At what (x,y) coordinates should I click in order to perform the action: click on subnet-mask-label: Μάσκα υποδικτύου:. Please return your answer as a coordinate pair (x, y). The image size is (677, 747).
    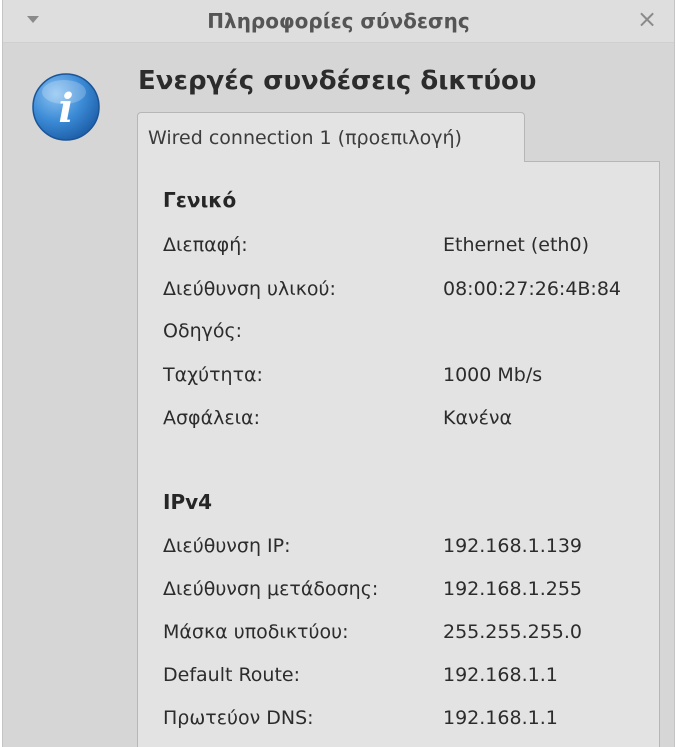
    Looking at the image, I should click on (256, 632).